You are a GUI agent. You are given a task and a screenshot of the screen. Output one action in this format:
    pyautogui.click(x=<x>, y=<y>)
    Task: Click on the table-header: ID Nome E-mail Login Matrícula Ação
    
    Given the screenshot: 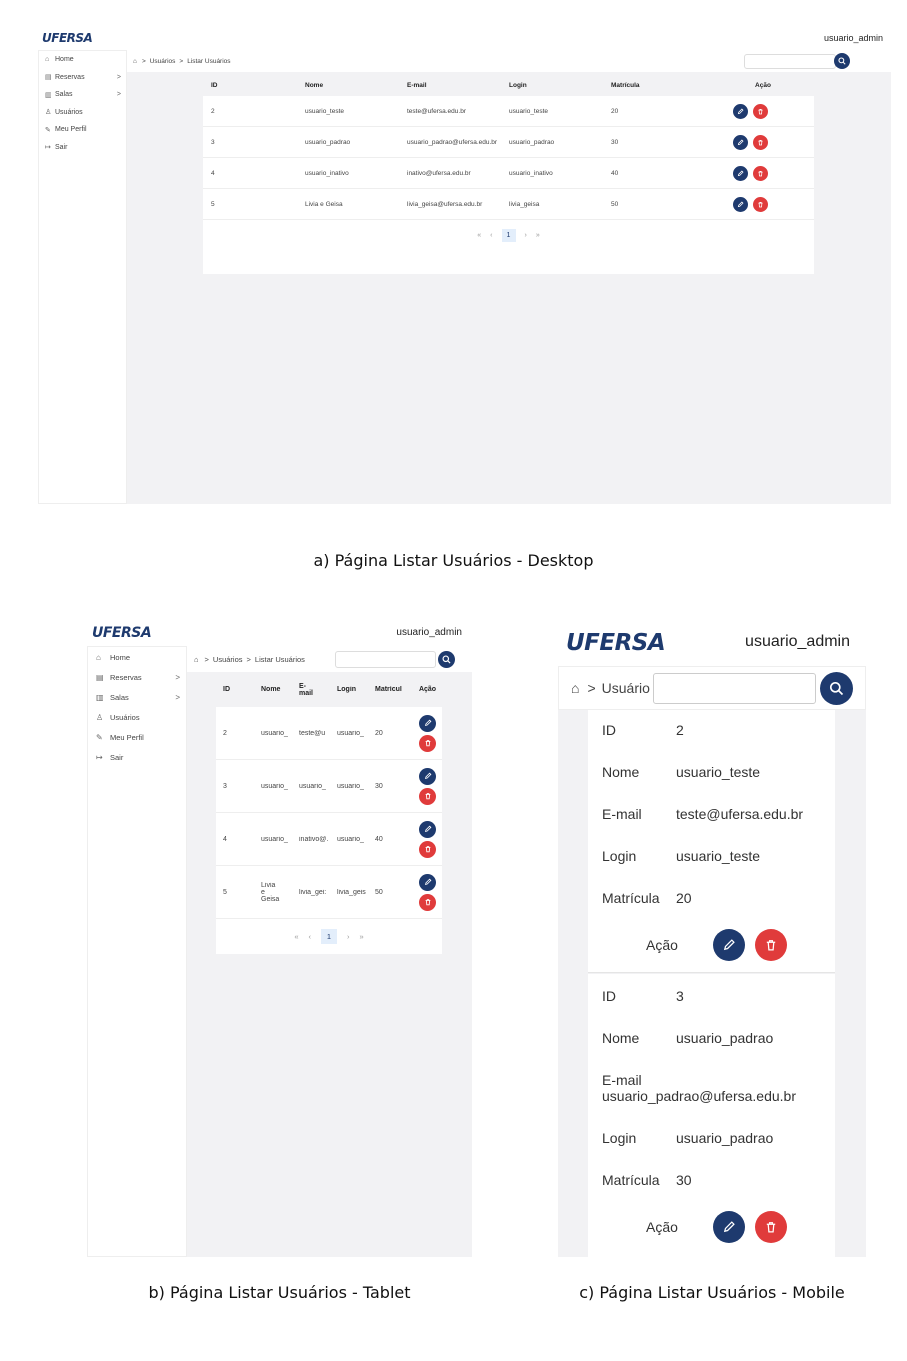 What is the action you would take?
    pyautogui.click(x=508, y=85)
    